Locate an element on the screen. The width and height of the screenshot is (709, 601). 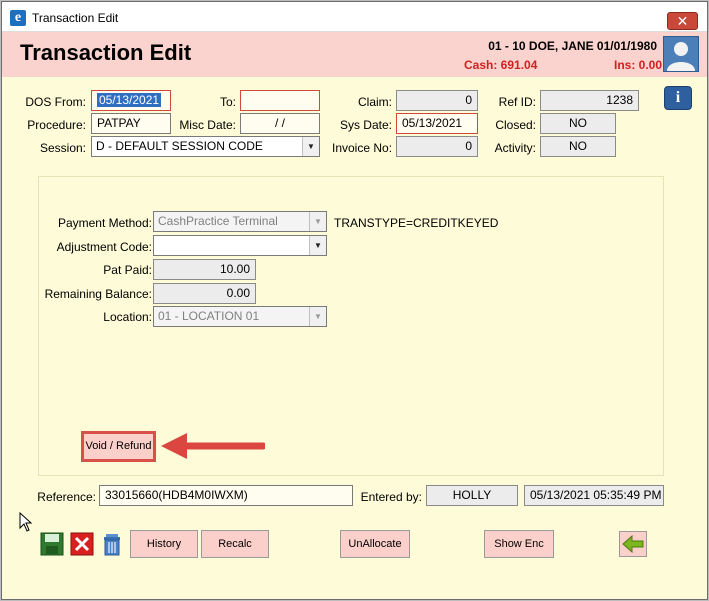
procedure-field: PATPAY is located at coordinates (131, 123).